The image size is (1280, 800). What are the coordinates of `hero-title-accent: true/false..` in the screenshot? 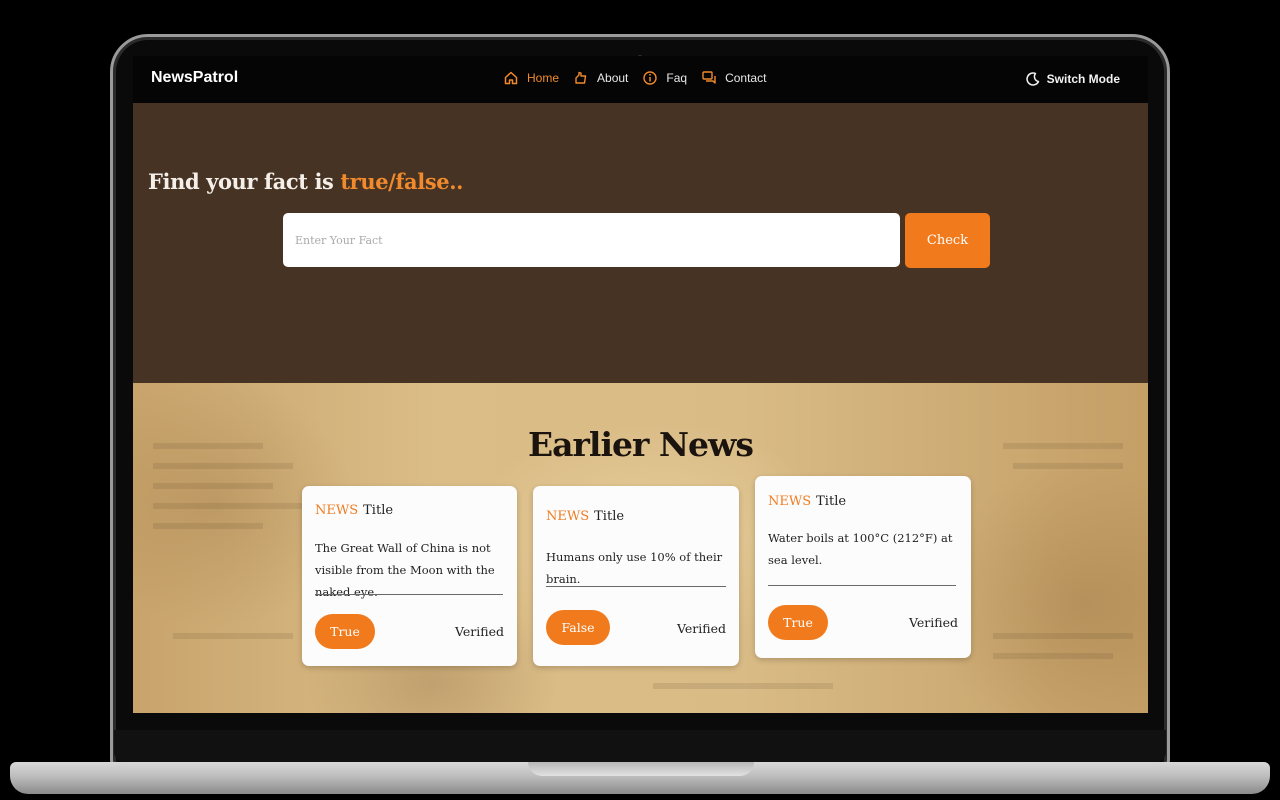 It's located at (402, 181).